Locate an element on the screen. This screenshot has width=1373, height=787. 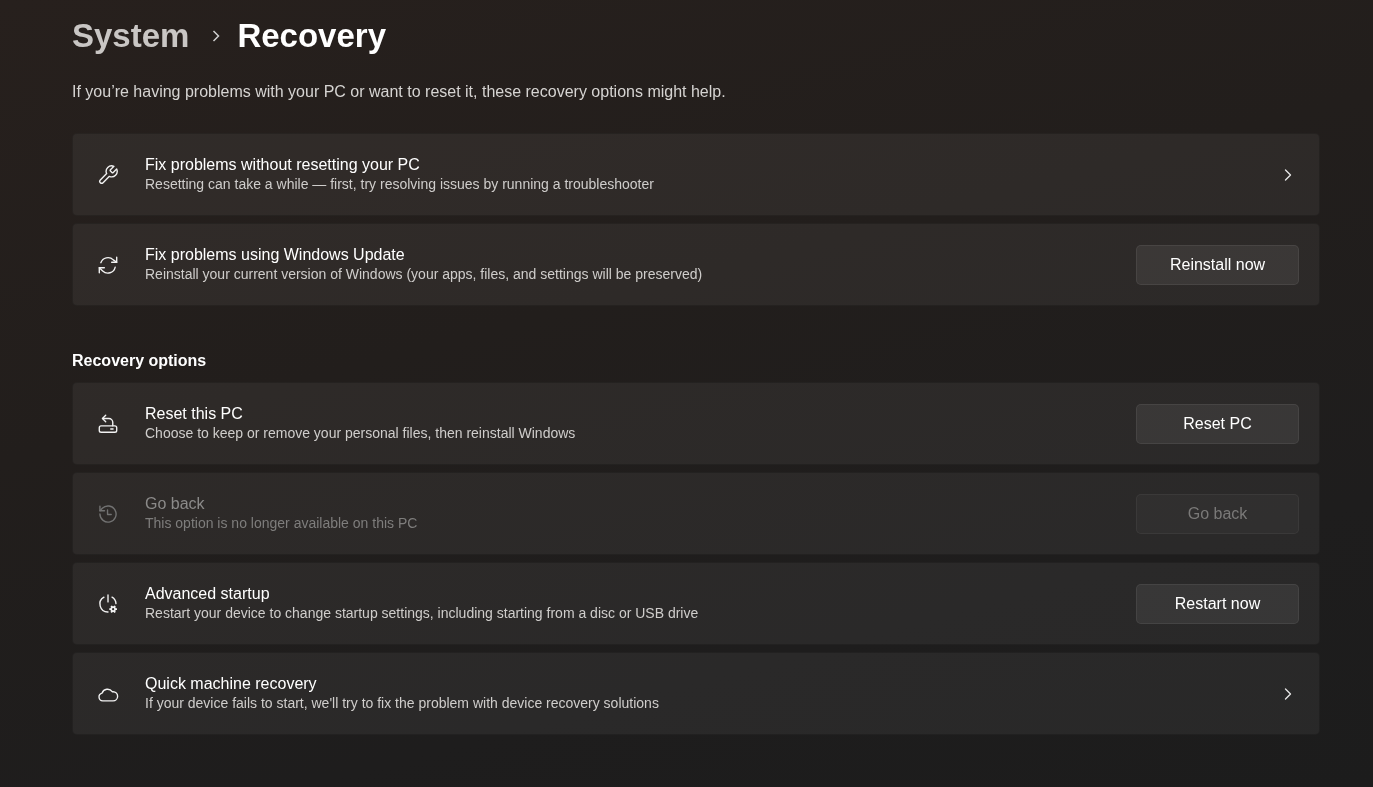
card-title: Quick machine recovery is located at coordinates (231, 684).